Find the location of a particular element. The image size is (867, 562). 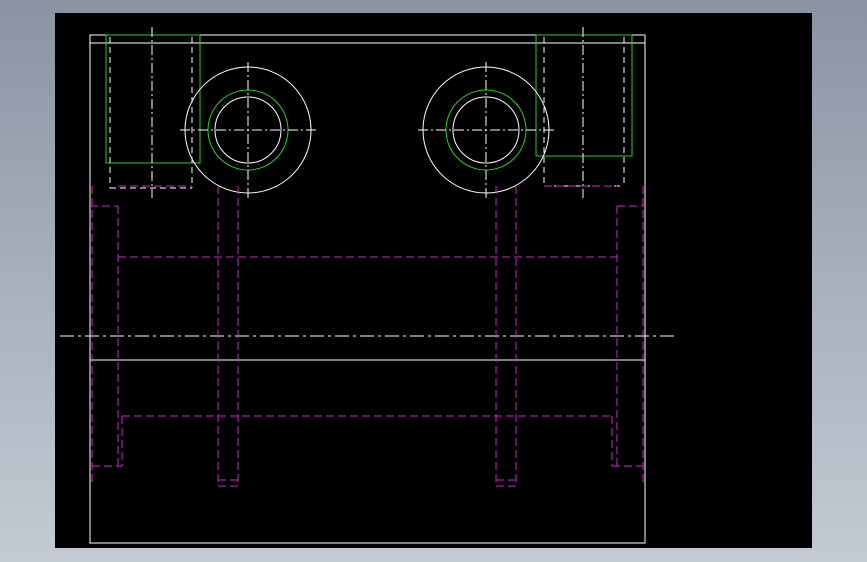

pocket-left is located at coordinates (153, 112).